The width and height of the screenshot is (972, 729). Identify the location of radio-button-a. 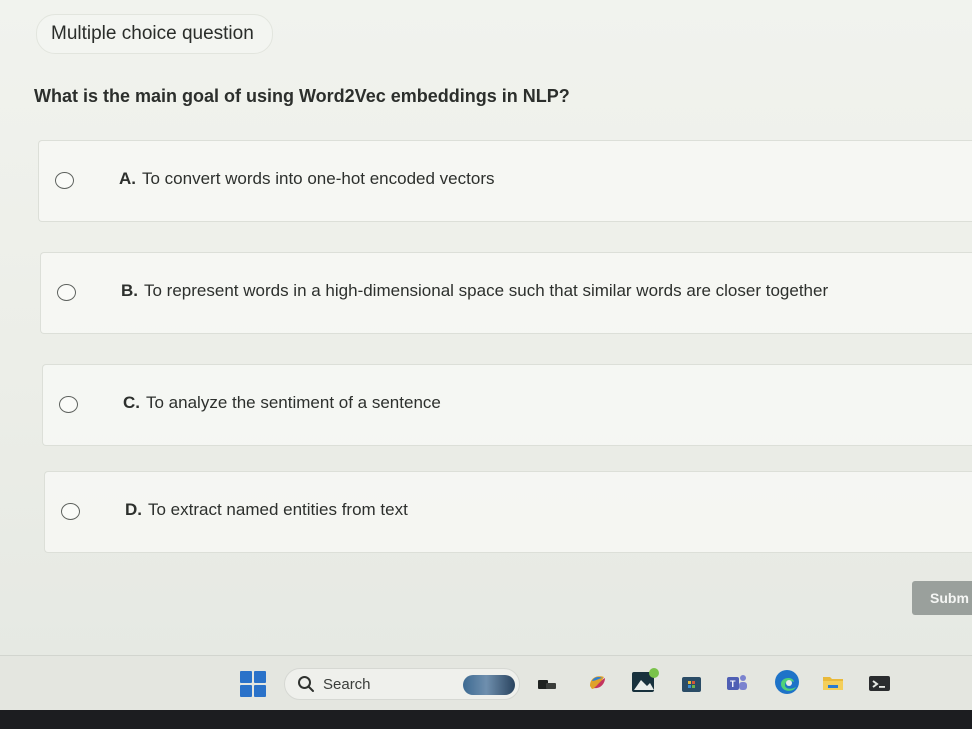
(64, 180).